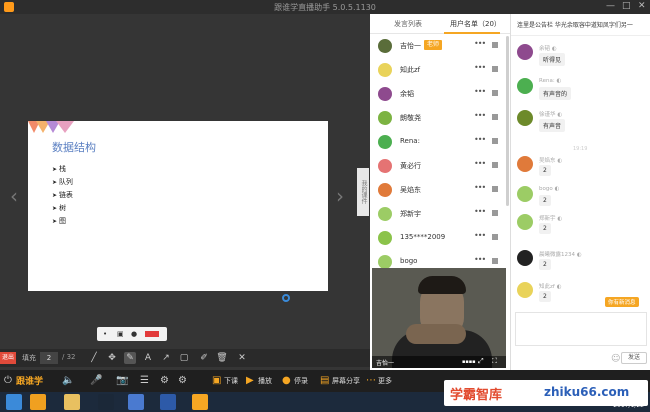  I want to click on power-icon: ⏻, so click(8, 380).